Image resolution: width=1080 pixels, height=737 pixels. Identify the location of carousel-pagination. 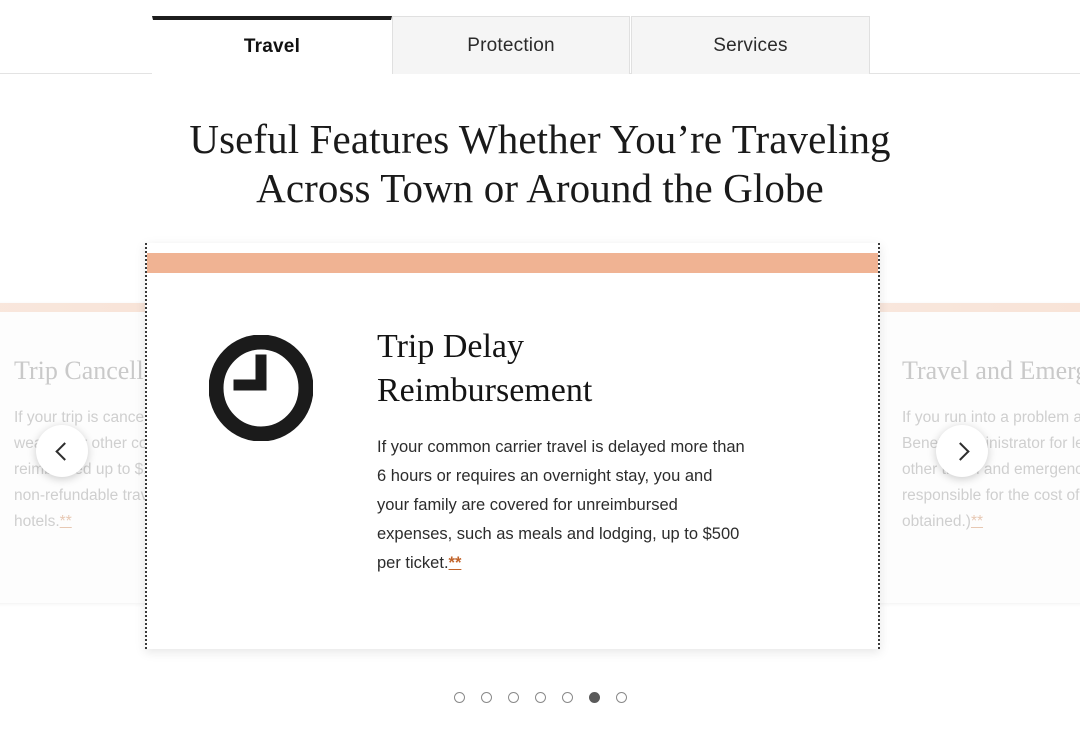
(540, 697).